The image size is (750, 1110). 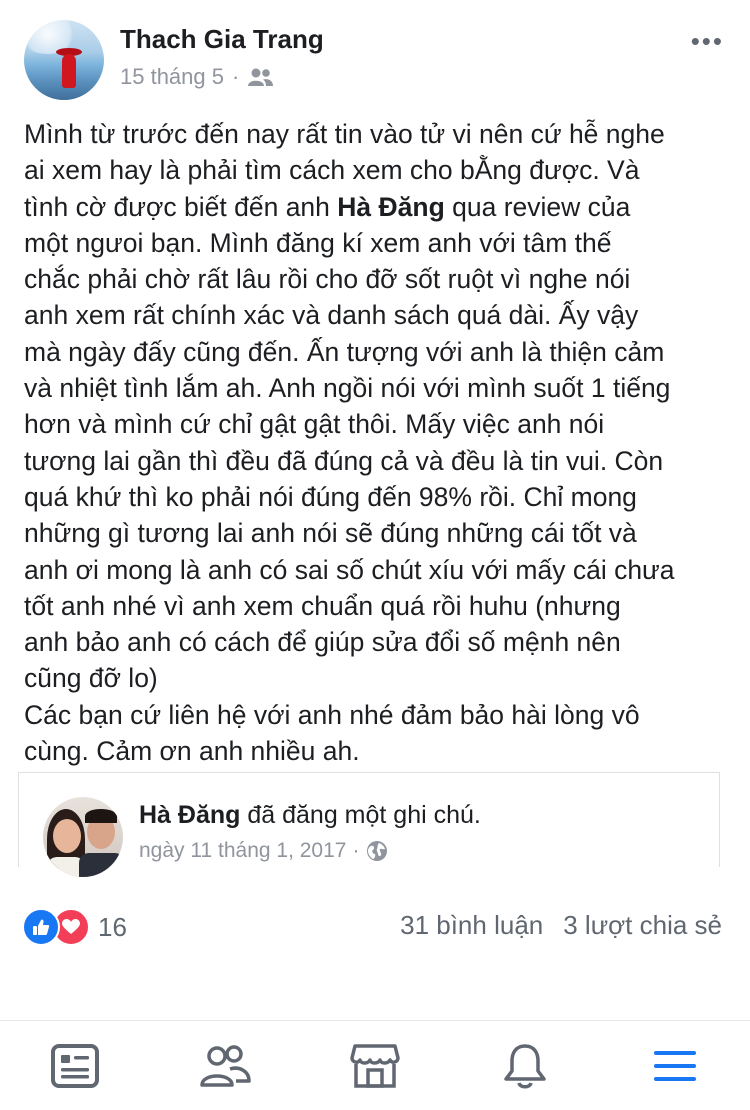 What do you see at coordinates (101, 816) in the screenshot?
I see `avatar-hair-right` at bounding box center [101, 816].